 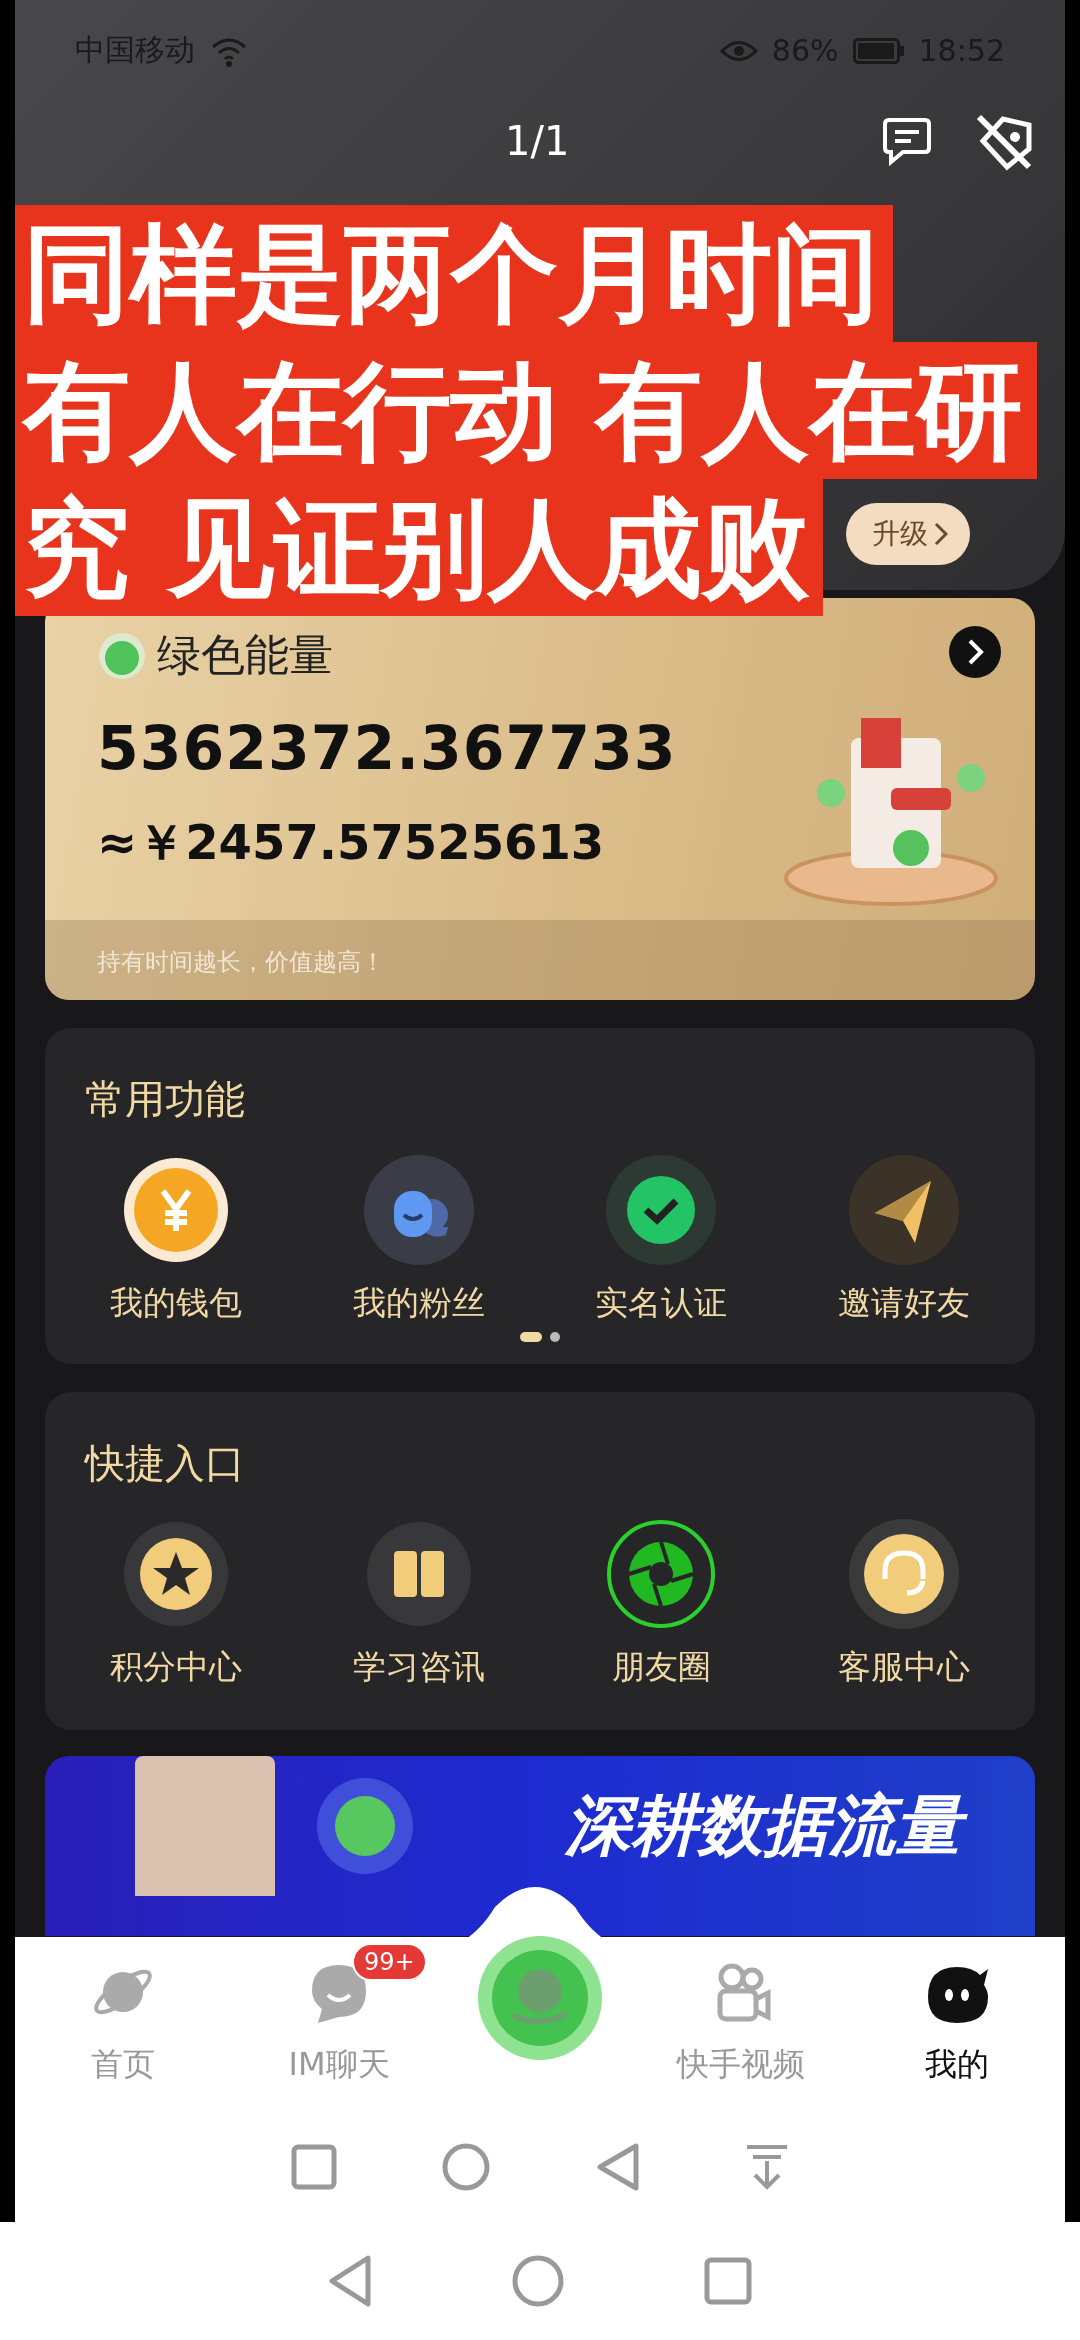 What do you see at coordinates (957, 2027) in the screenshot?
I see `tab-item: 我的` at bounding box center [957, 2027].